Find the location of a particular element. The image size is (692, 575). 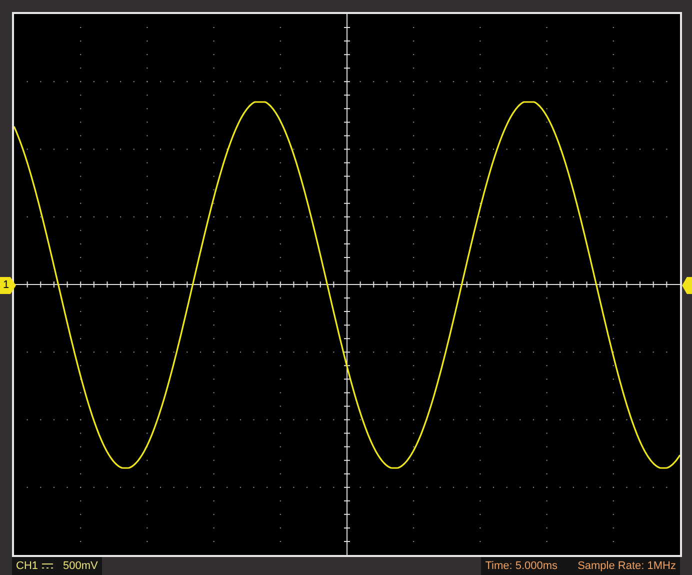

channel-marker is located at coordinates (687, 285).